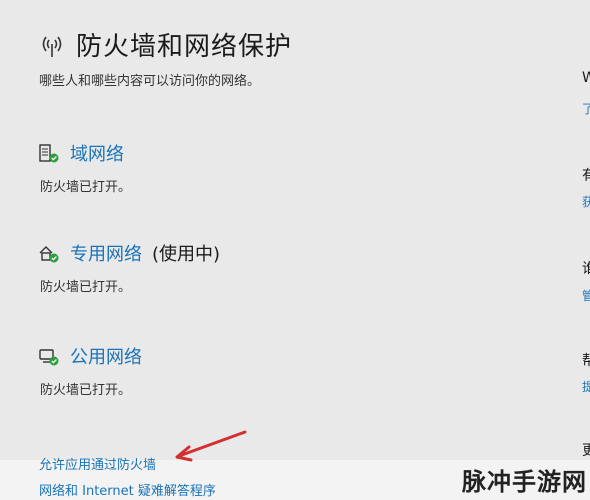  What do you see at coordinates (586, 201) in the screenshot?
I see `right-link-2: 获` at bounding box center [586, 201].